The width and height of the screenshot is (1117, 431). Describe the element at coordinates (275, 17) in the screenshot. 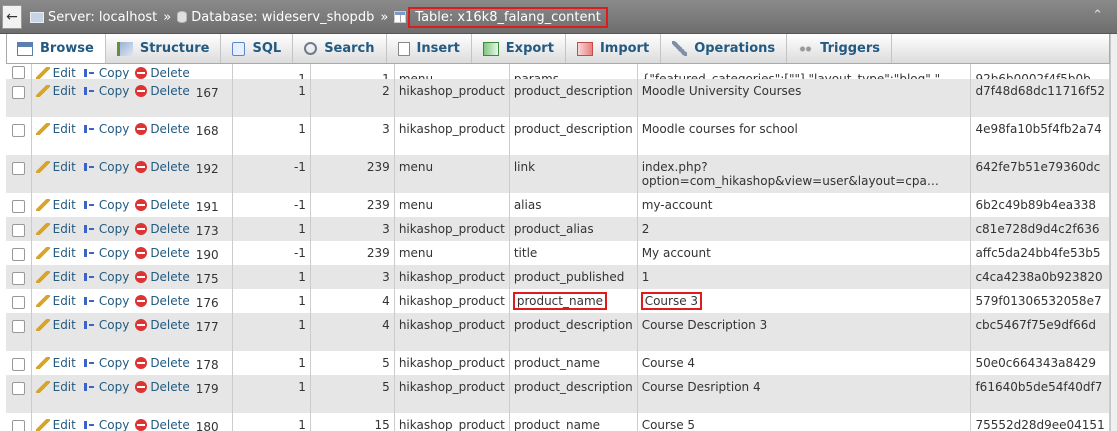

I see `breadcrumb-database: Database: wideserv_shopdb` at that location.